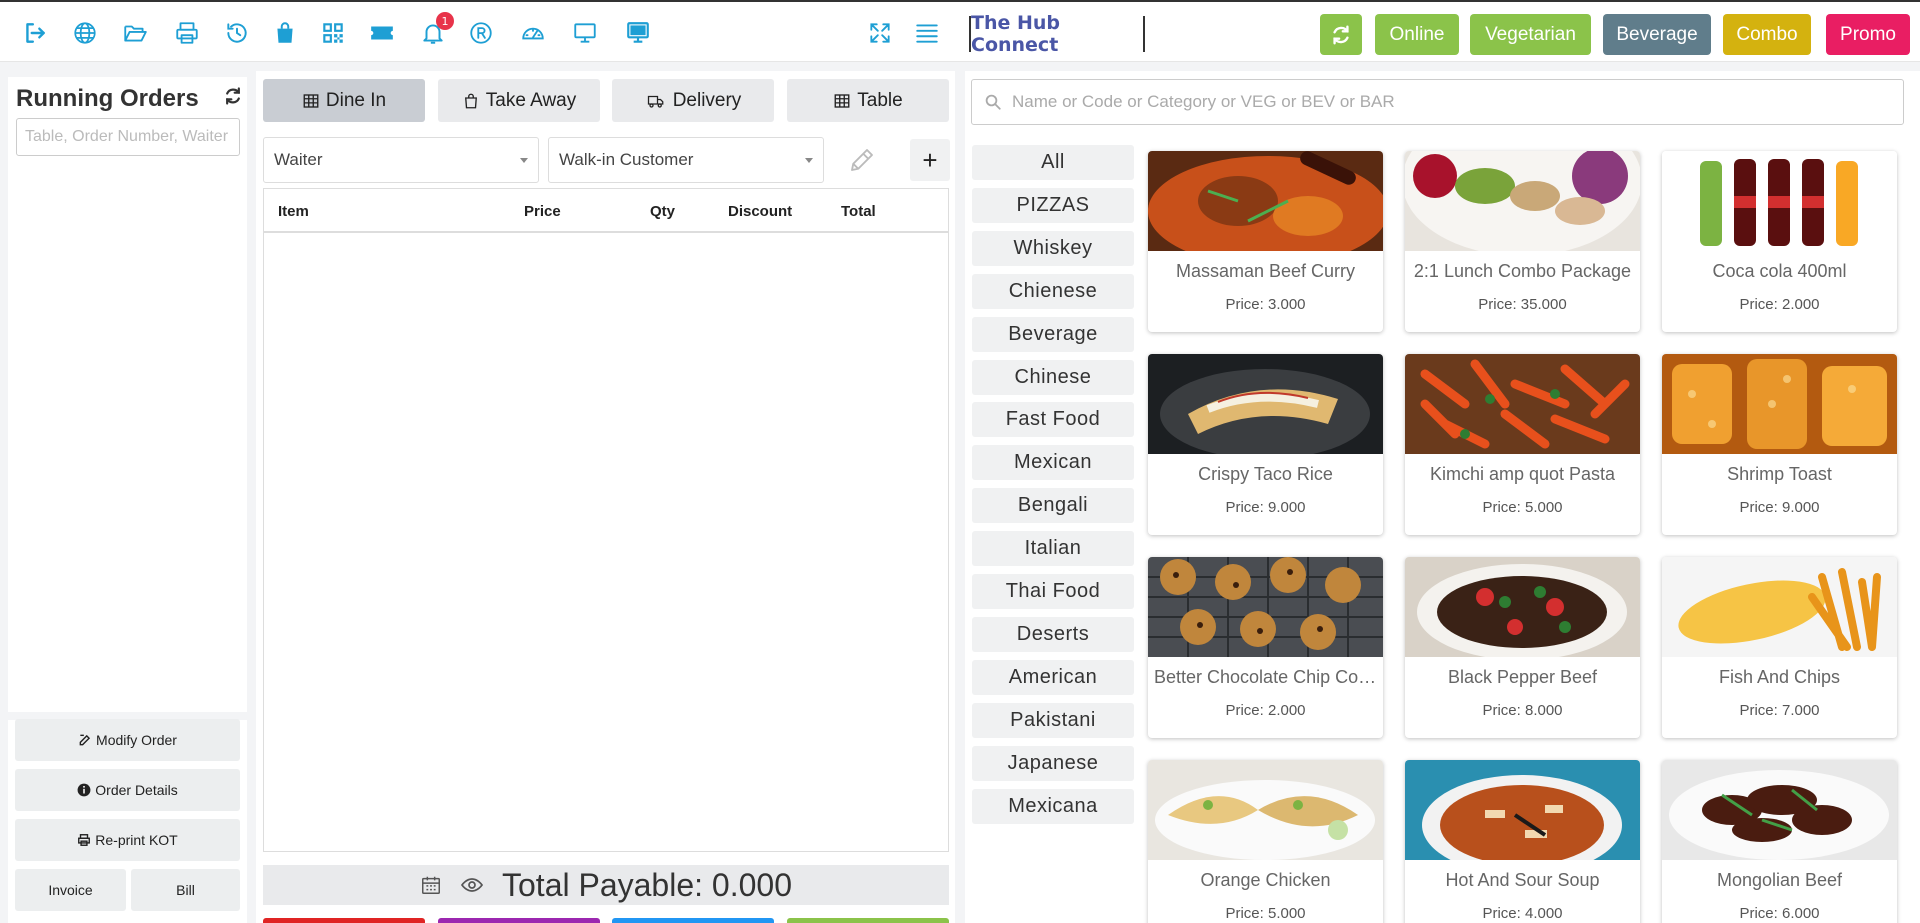  I want to click on notification-badge: 1, so click(445, 21).